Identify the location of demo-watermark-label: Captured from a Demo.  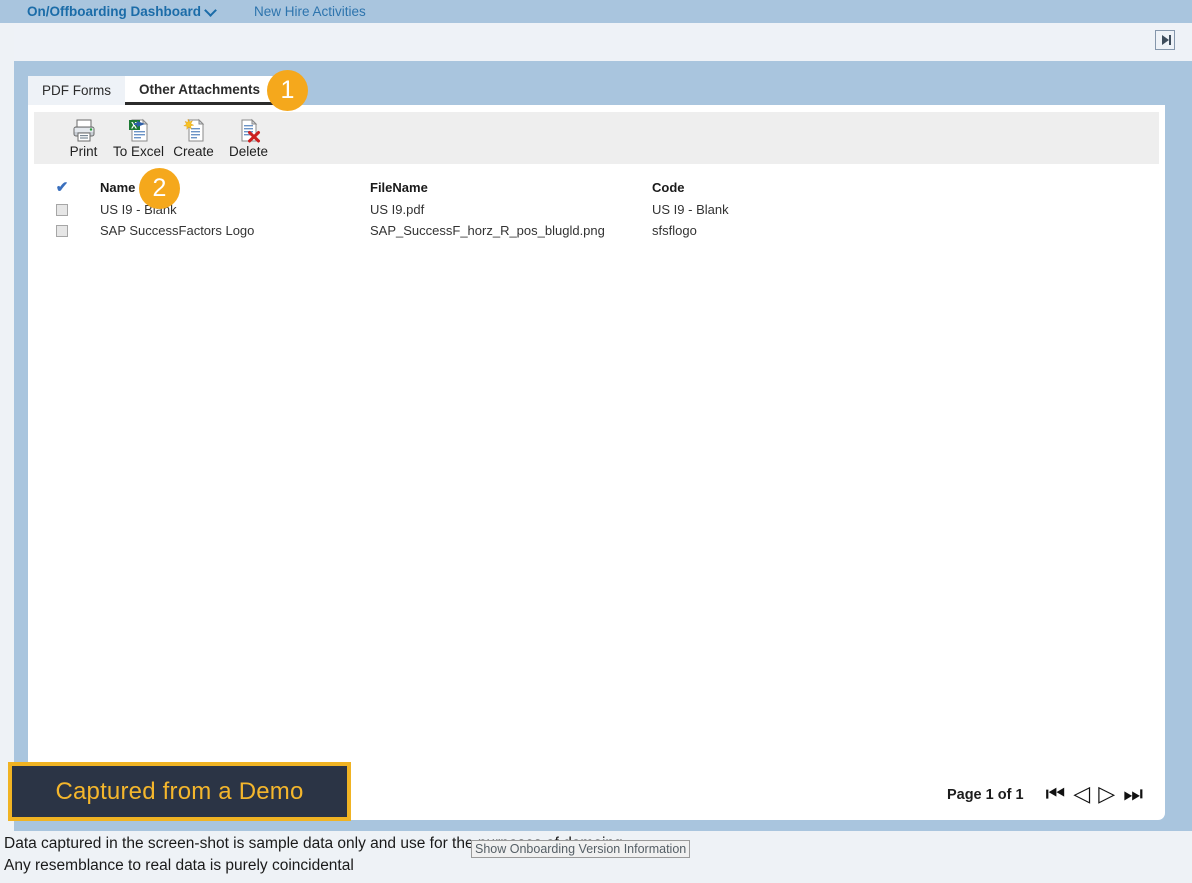
(179, 791).